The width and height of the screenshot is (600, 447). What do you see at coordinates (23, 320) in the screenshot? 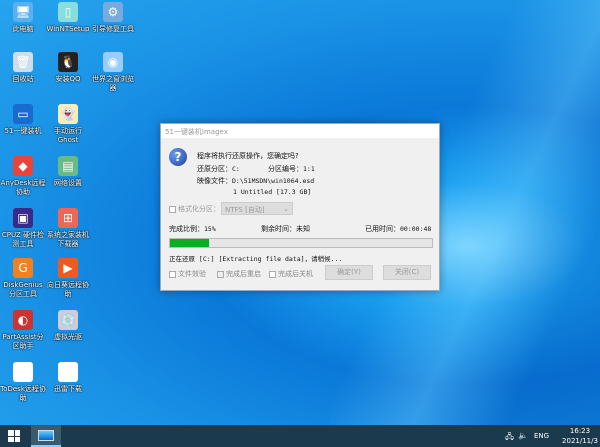
I see `app-icon: ◐` at bounding box center [23, 320].